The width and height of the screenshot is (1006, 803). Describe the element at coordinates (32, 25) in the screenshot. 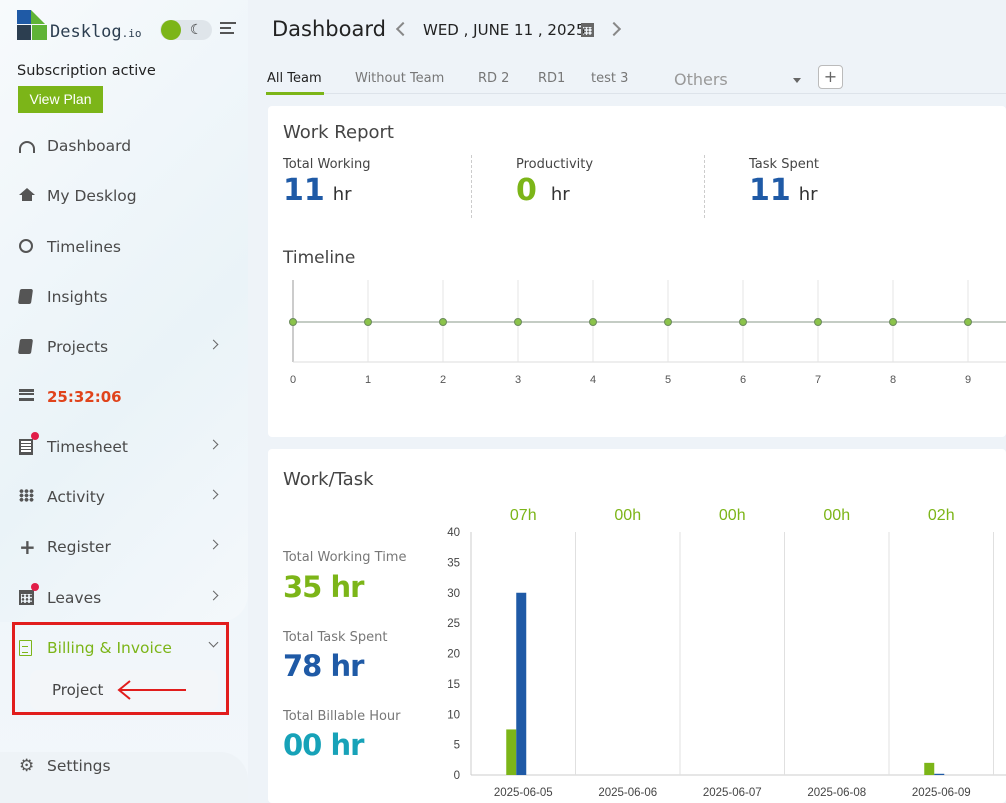

I see `logo-mark-icon` at that location.